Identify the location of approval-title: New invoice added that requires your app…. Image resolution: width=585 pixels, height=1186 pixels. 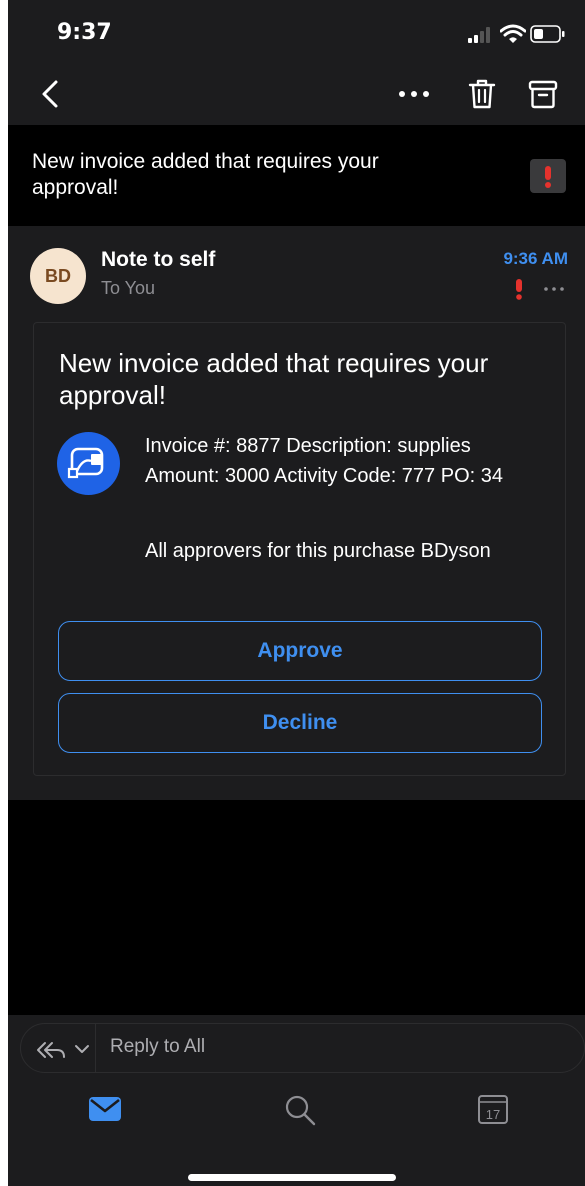
(274, 379).